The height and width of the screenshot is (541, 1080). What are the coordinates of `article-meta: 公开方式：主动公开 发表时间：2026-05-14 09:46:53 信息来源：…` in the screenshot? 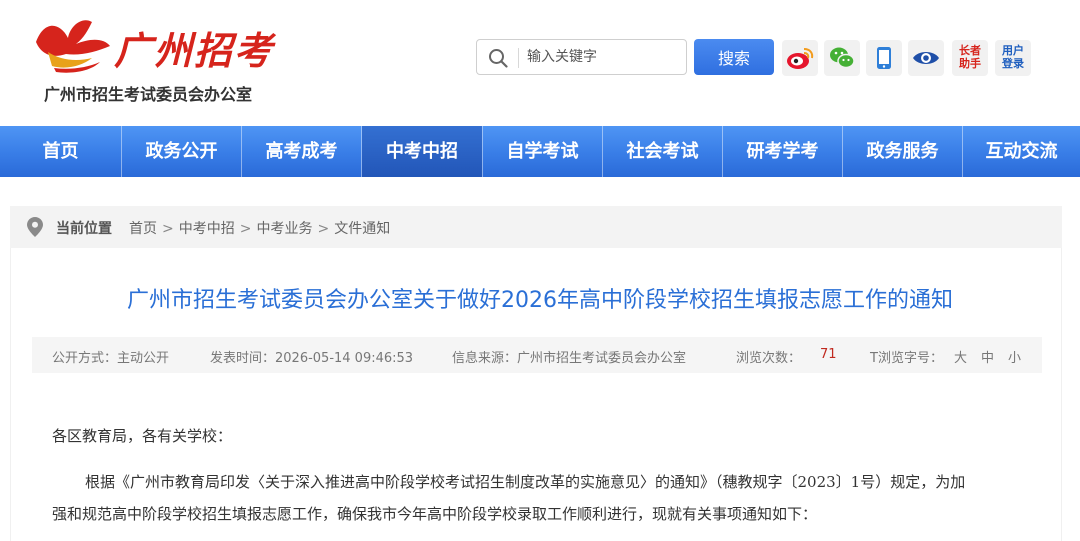 It's located at (537, 355).